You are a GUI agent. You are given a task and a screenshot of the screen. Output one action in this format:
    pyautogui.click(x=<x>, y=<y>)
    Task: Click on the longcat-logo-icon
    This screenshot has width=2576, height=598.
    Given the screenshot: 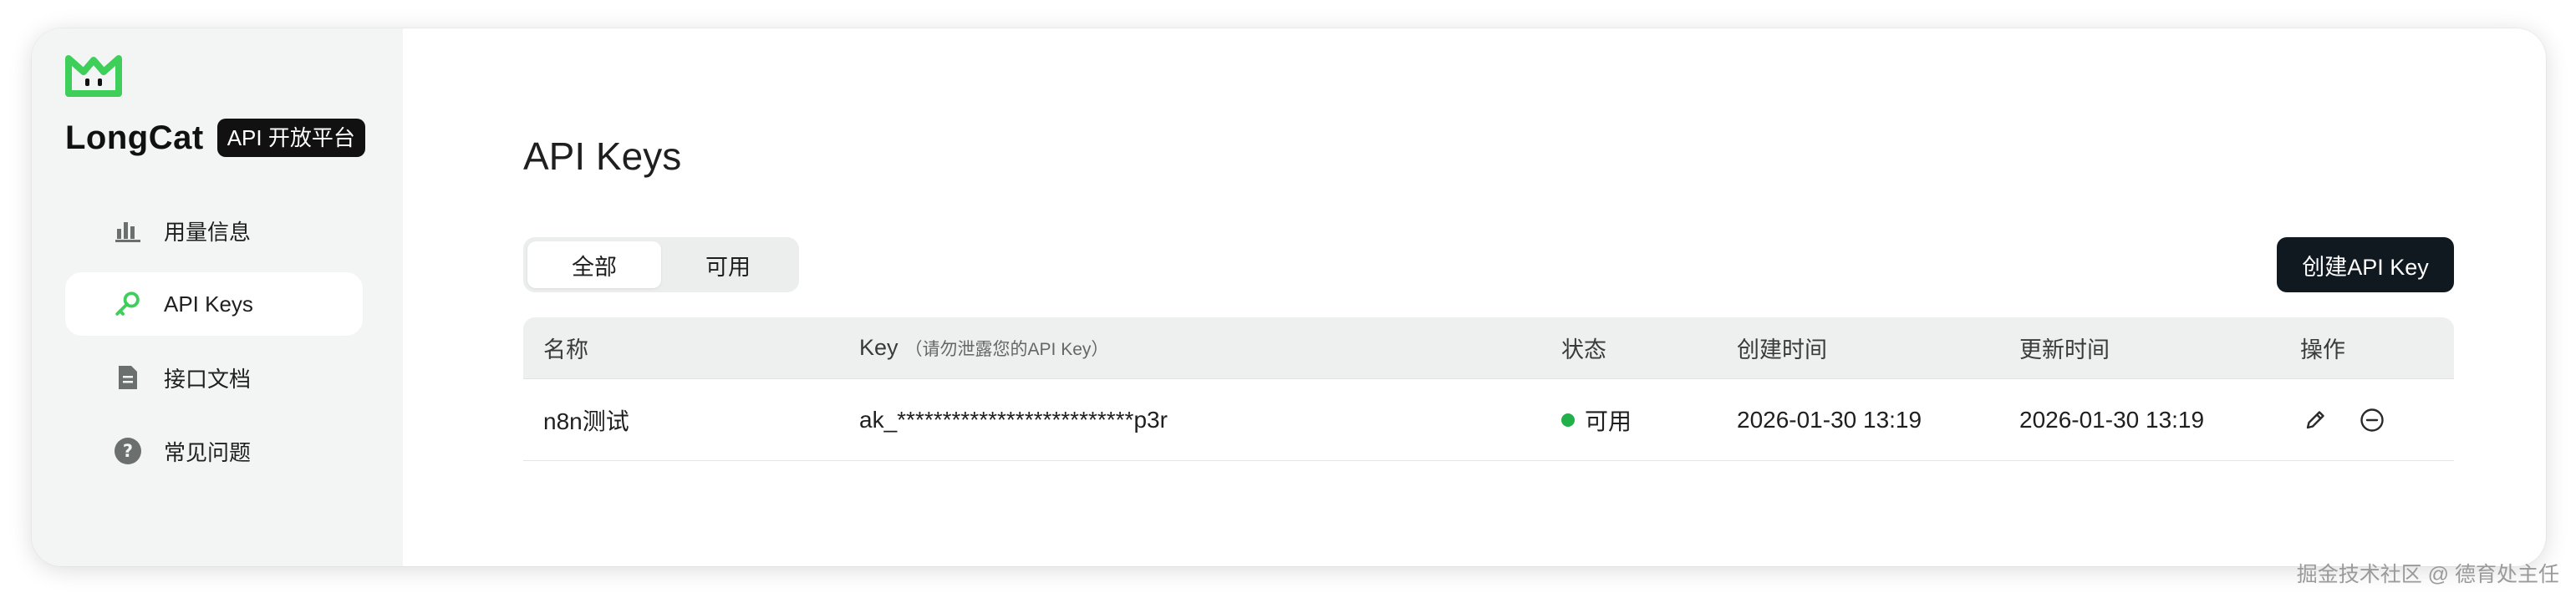 What is the action you would take?
    pyautogui.click(x=94, y=75)
    